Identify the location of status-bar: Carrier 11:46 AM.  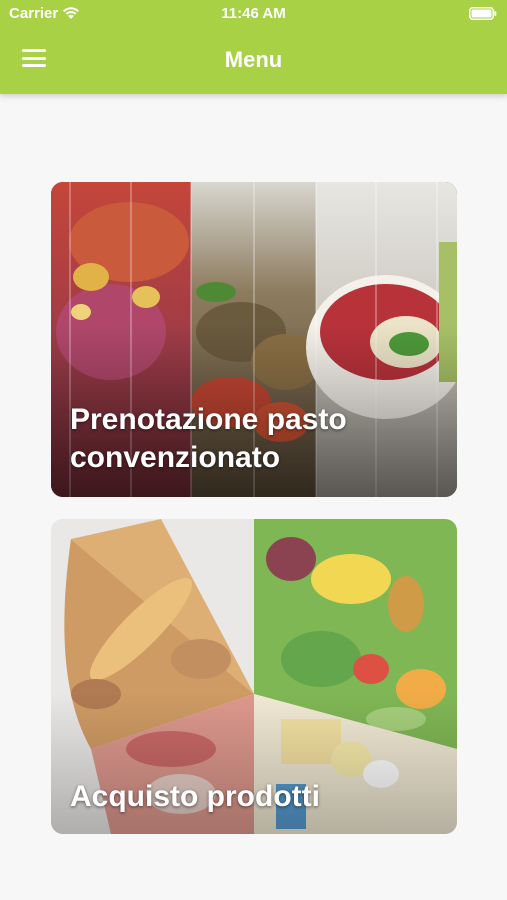
(253, 14).